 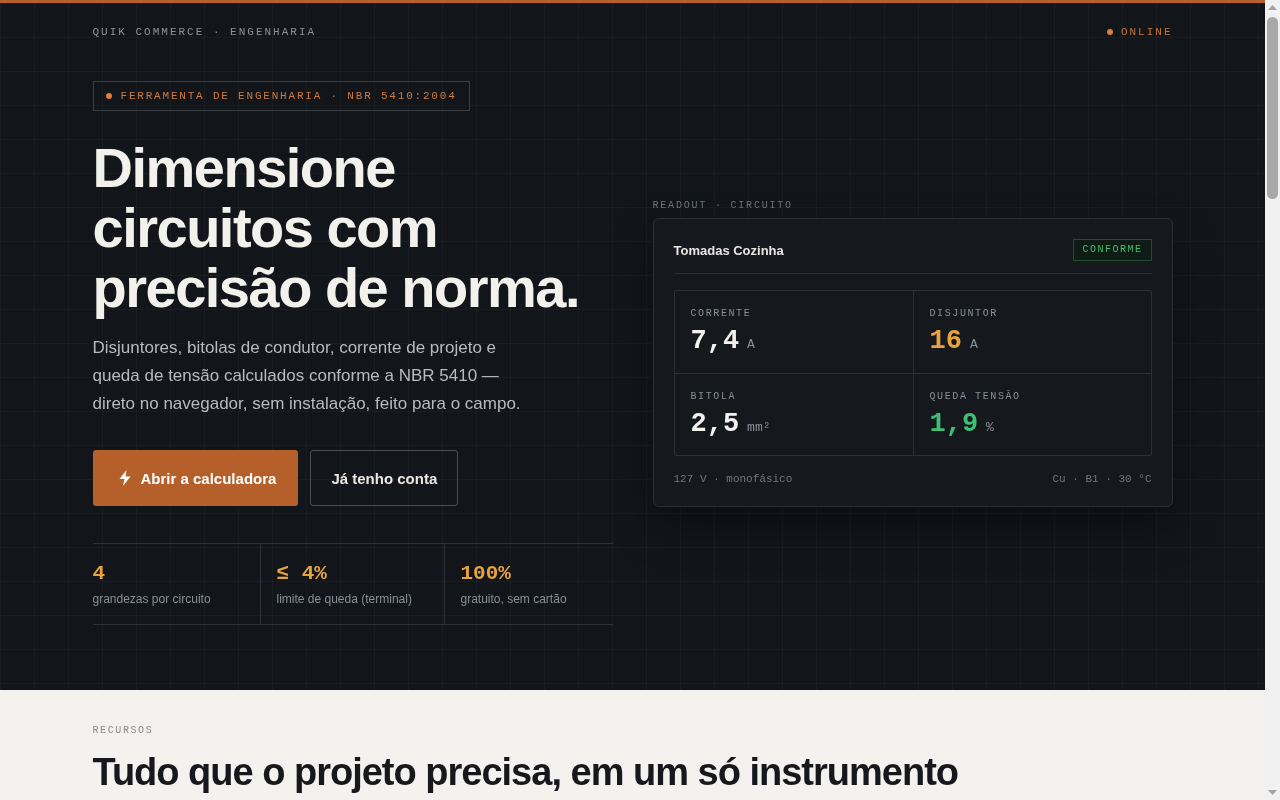 I want to click on login-button: Já tenho conta, so click(x=384, y=478).